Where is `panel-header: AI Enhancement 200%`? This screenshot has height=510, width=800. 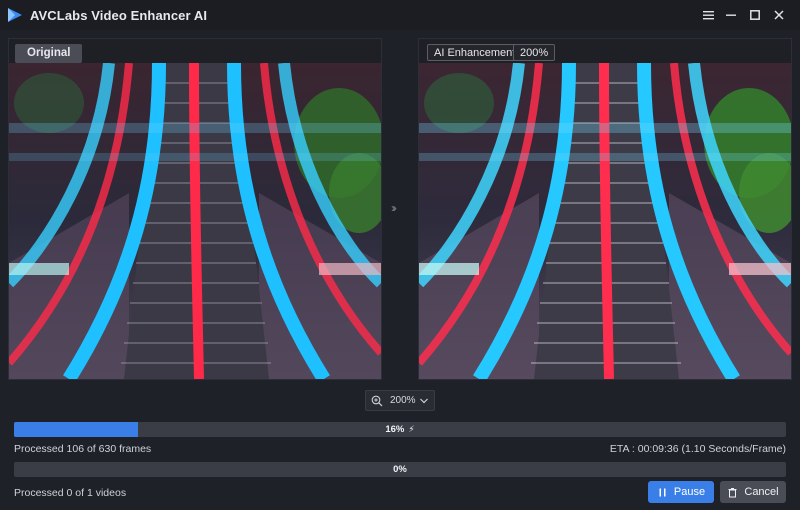
panel-header: AI Enhancement 200% is located at coordinates (605, 51).